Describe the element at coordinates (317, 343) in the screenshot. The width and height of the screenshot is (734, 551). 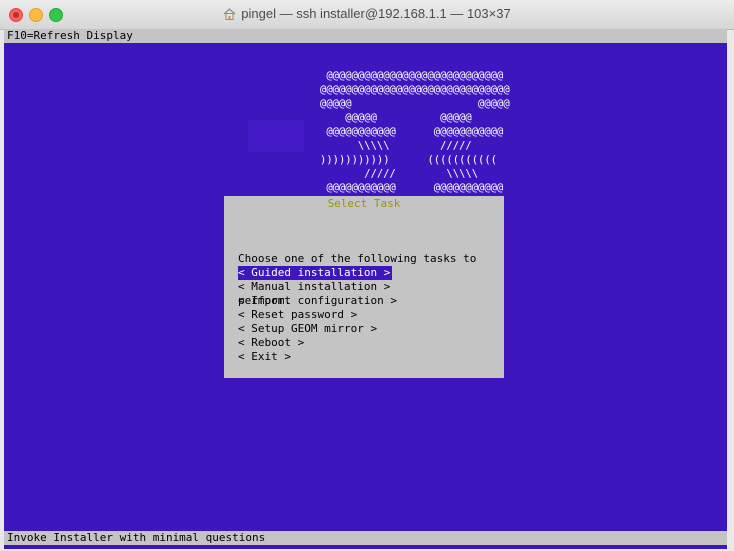
I see `menu-item-reboot: < Reboot >` at that location.